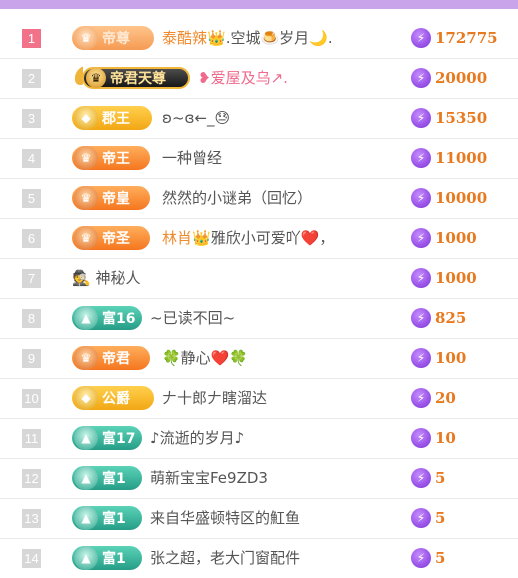 This screenshot has width=518, height=578. I want to click on rank-number: 1, so click(31, 38).